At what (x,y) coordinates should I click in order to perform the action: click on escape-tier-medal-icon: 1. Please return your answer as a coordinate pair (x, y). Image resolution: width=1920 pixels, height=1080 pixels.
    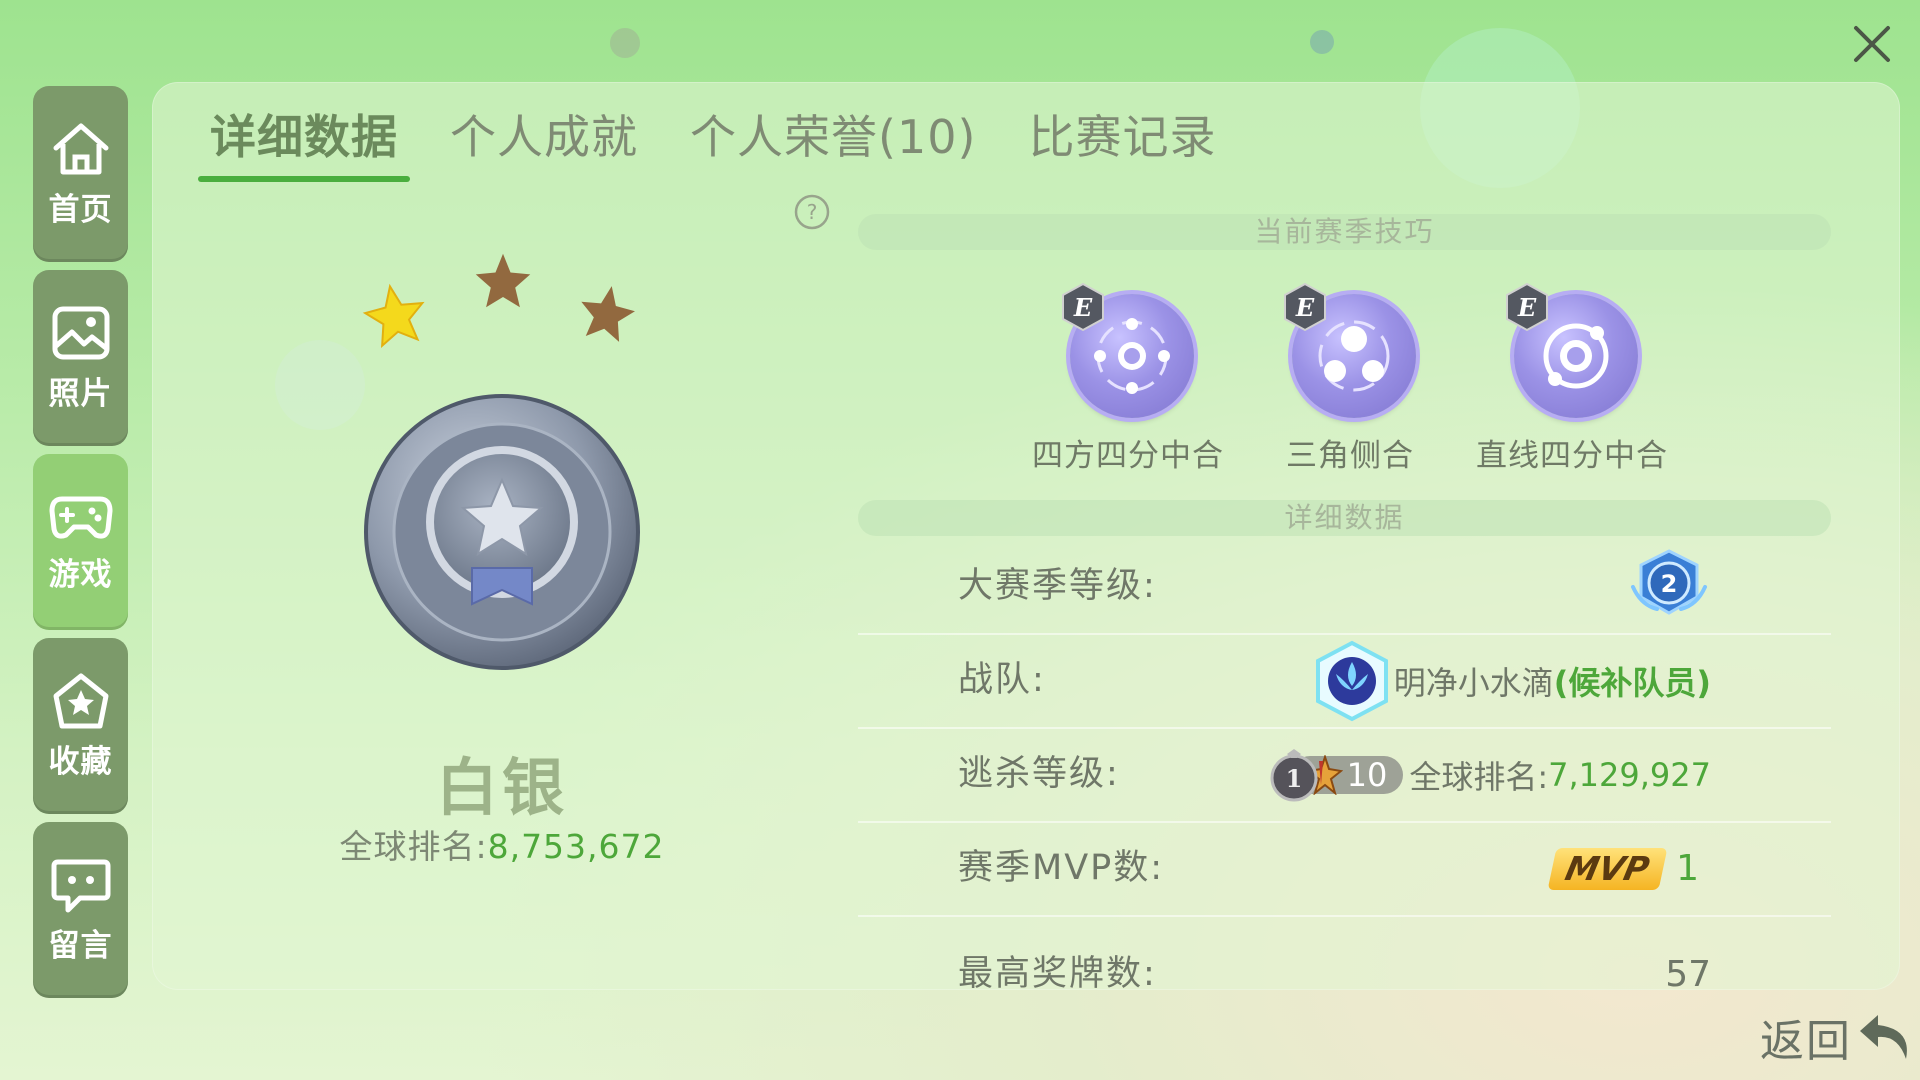
    Looking at the image, I should click on (1294, 774).